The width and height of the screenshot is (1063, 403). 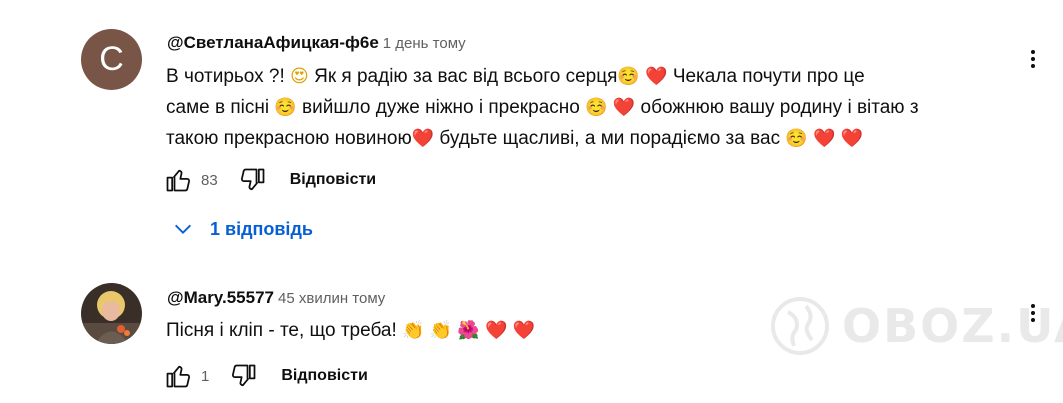 What do you see at coordinates (463, 76) in the screenshot?
I see `comment-text-segment: Як я радію за вас від всього серця` at bounding box center [463, 76].